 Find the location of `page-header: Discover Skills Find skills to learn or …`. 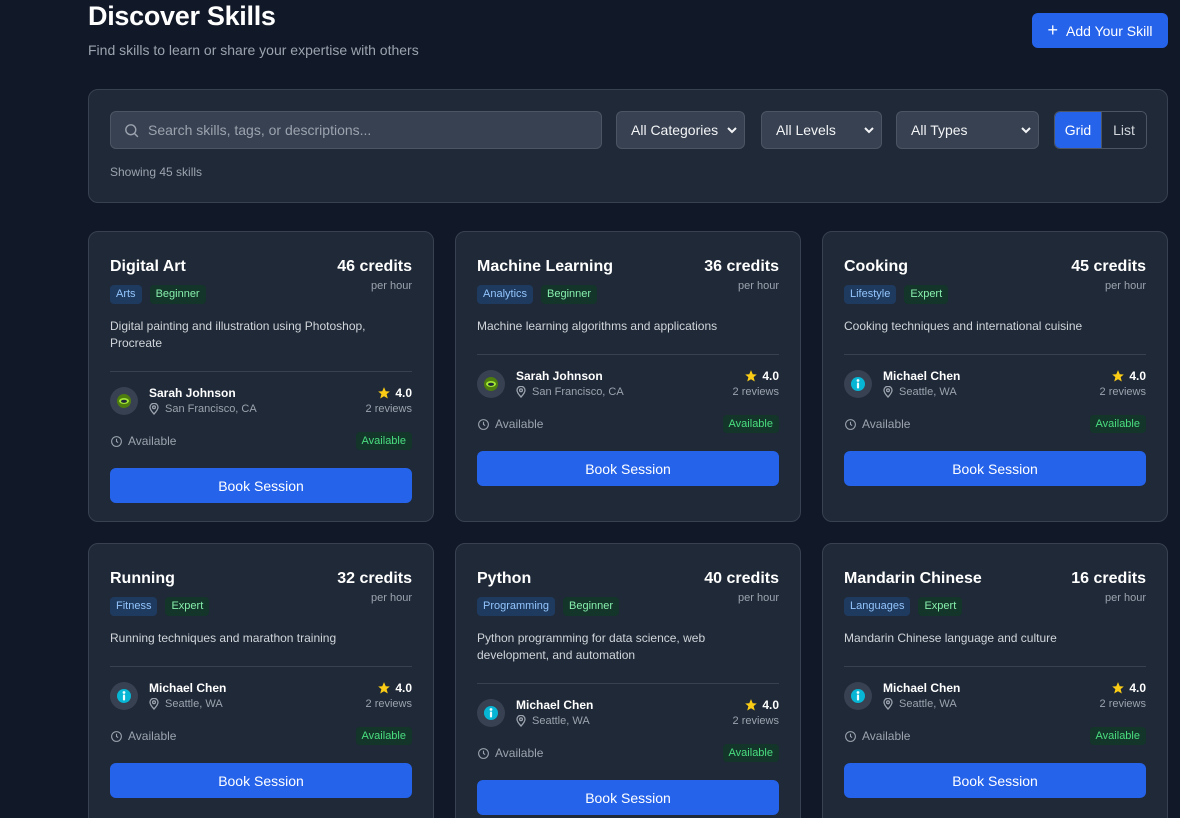

page-header: Discover Skills Find skills to learn or … is located at coordinates (628, 44).